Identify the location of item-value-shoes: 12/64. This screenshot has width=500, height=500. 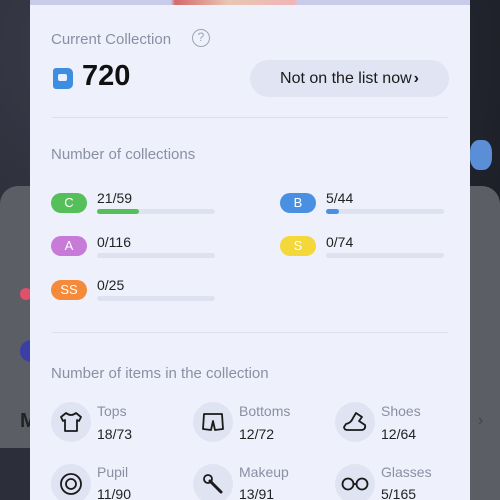
(399, 434).